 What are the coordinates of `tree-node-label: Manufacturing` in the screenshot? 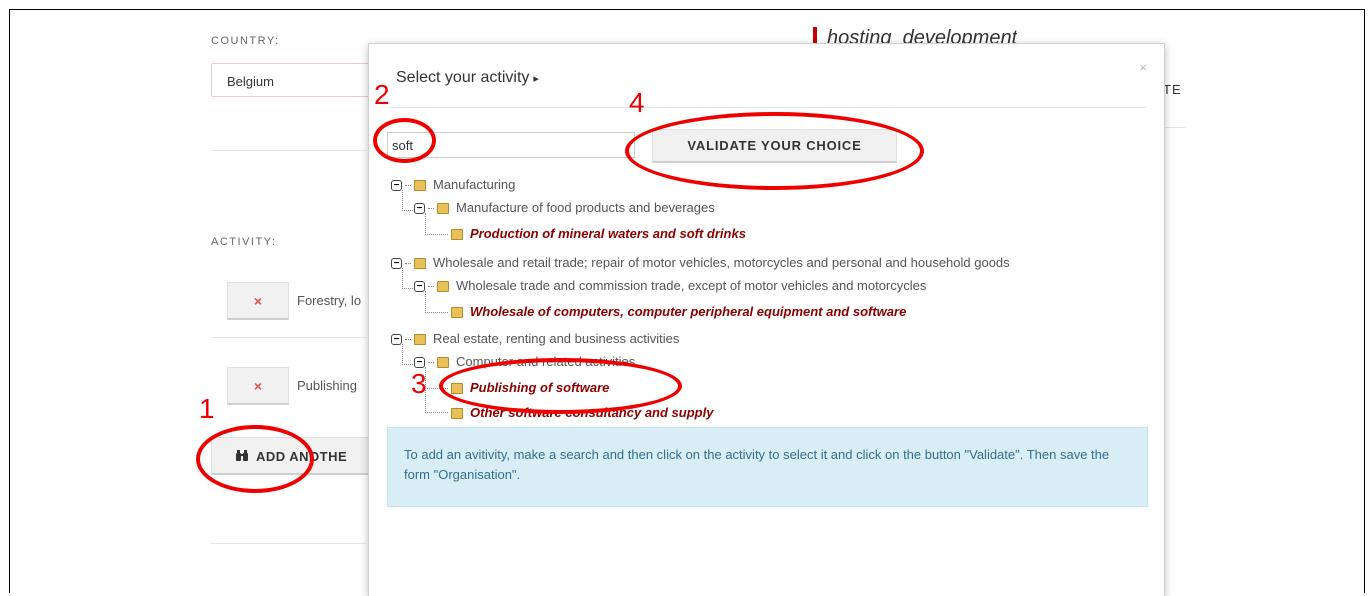 It's located at (474, 184).